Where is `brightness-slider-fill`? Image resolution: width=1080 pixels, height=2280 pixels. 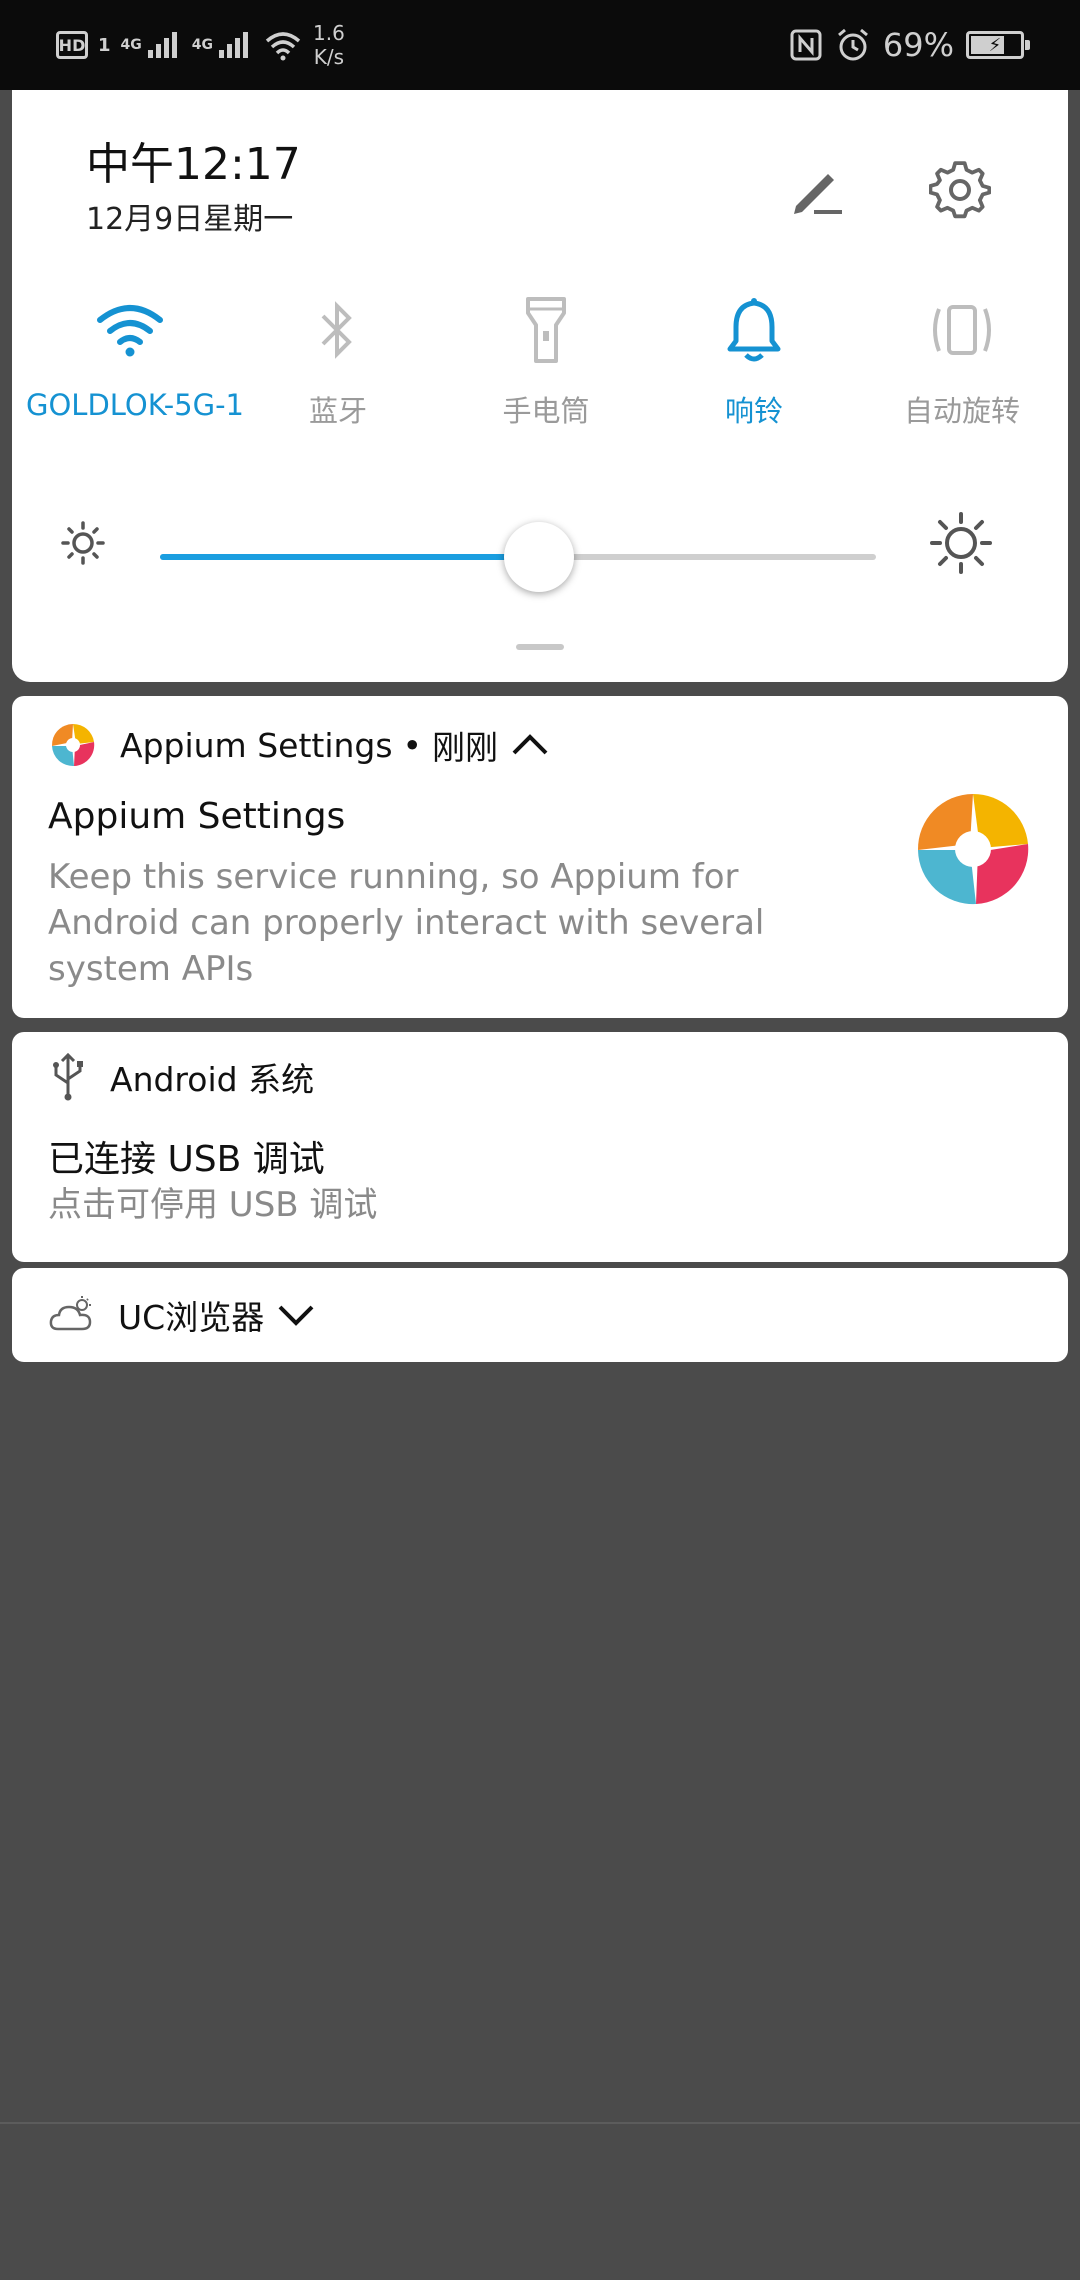
brightness-slider-fill is located at coordinates (349, 557).